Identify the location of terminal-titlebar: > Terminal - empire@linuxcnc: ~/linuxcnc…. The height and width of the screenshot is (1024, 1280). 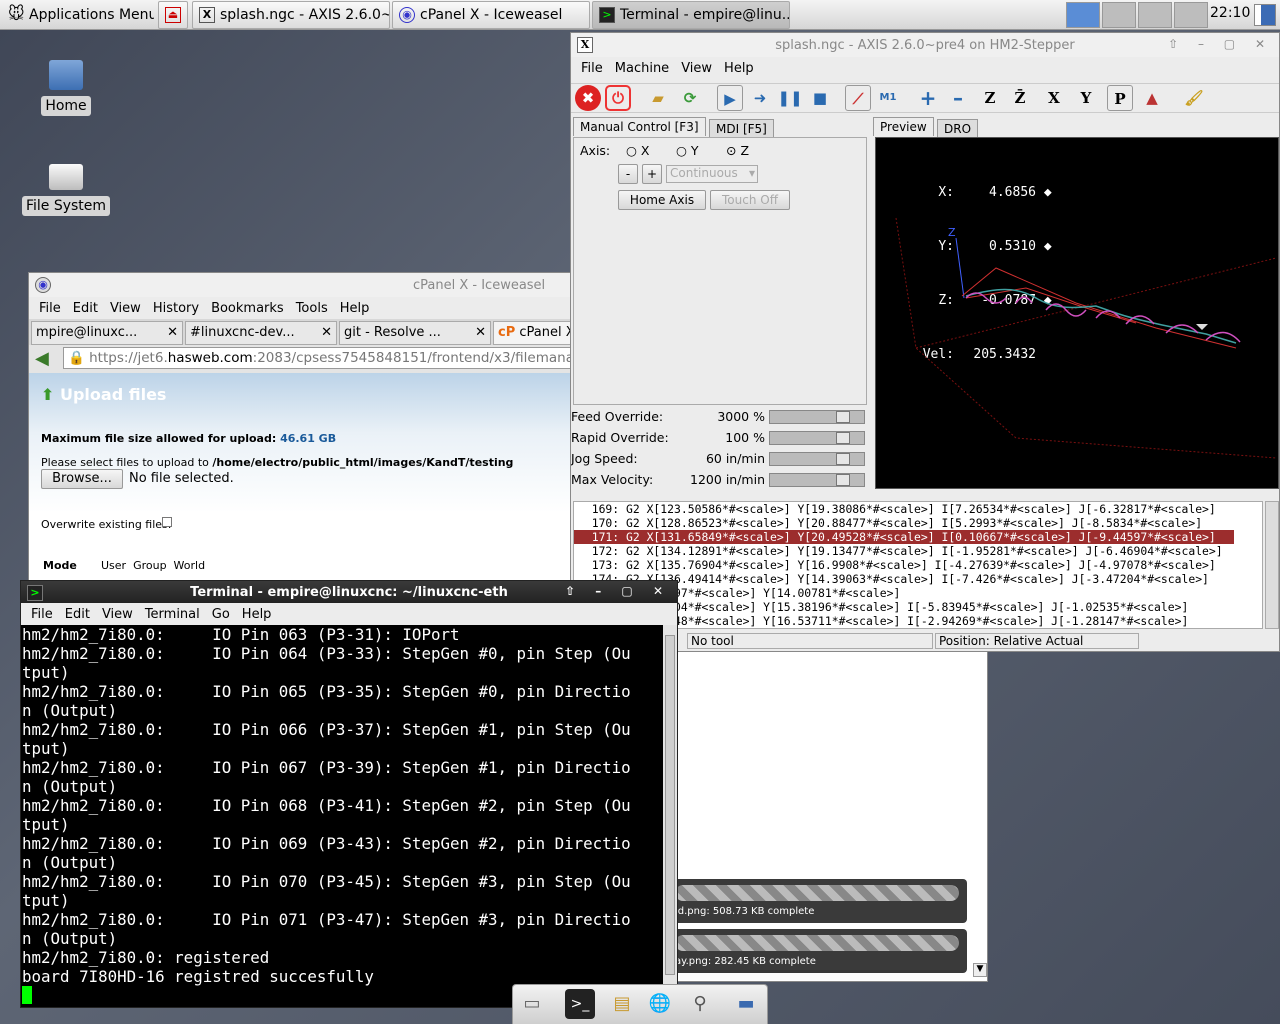
(349, 592).